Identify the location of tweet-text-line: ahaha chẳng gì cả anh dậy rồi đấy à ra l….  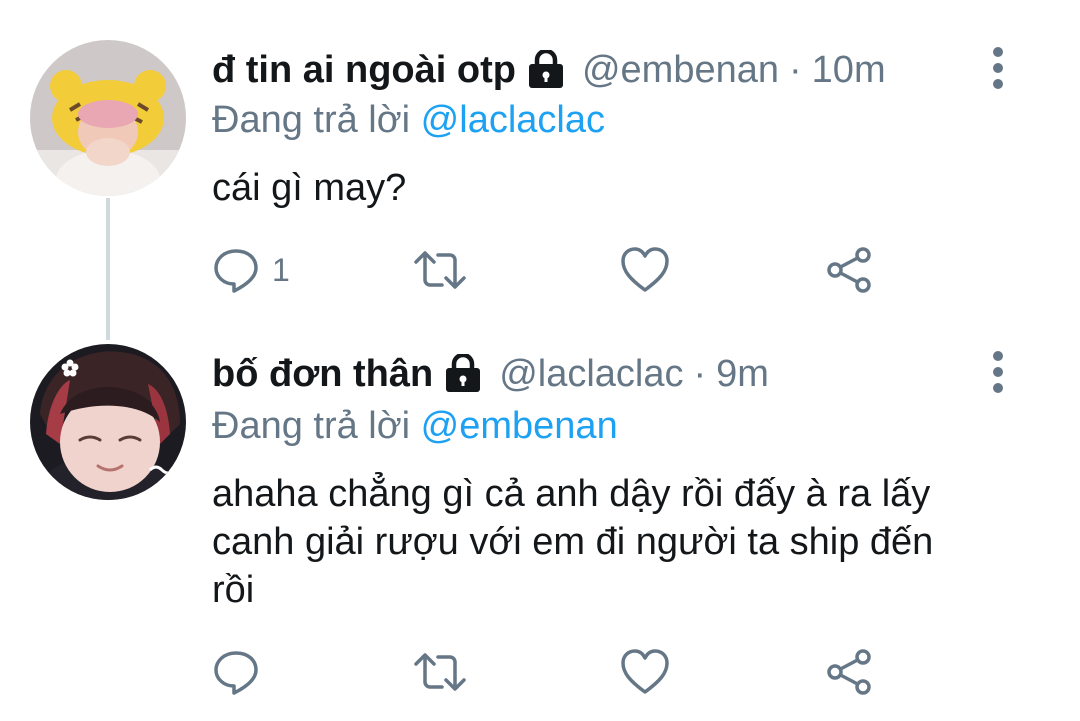
(571, 494).